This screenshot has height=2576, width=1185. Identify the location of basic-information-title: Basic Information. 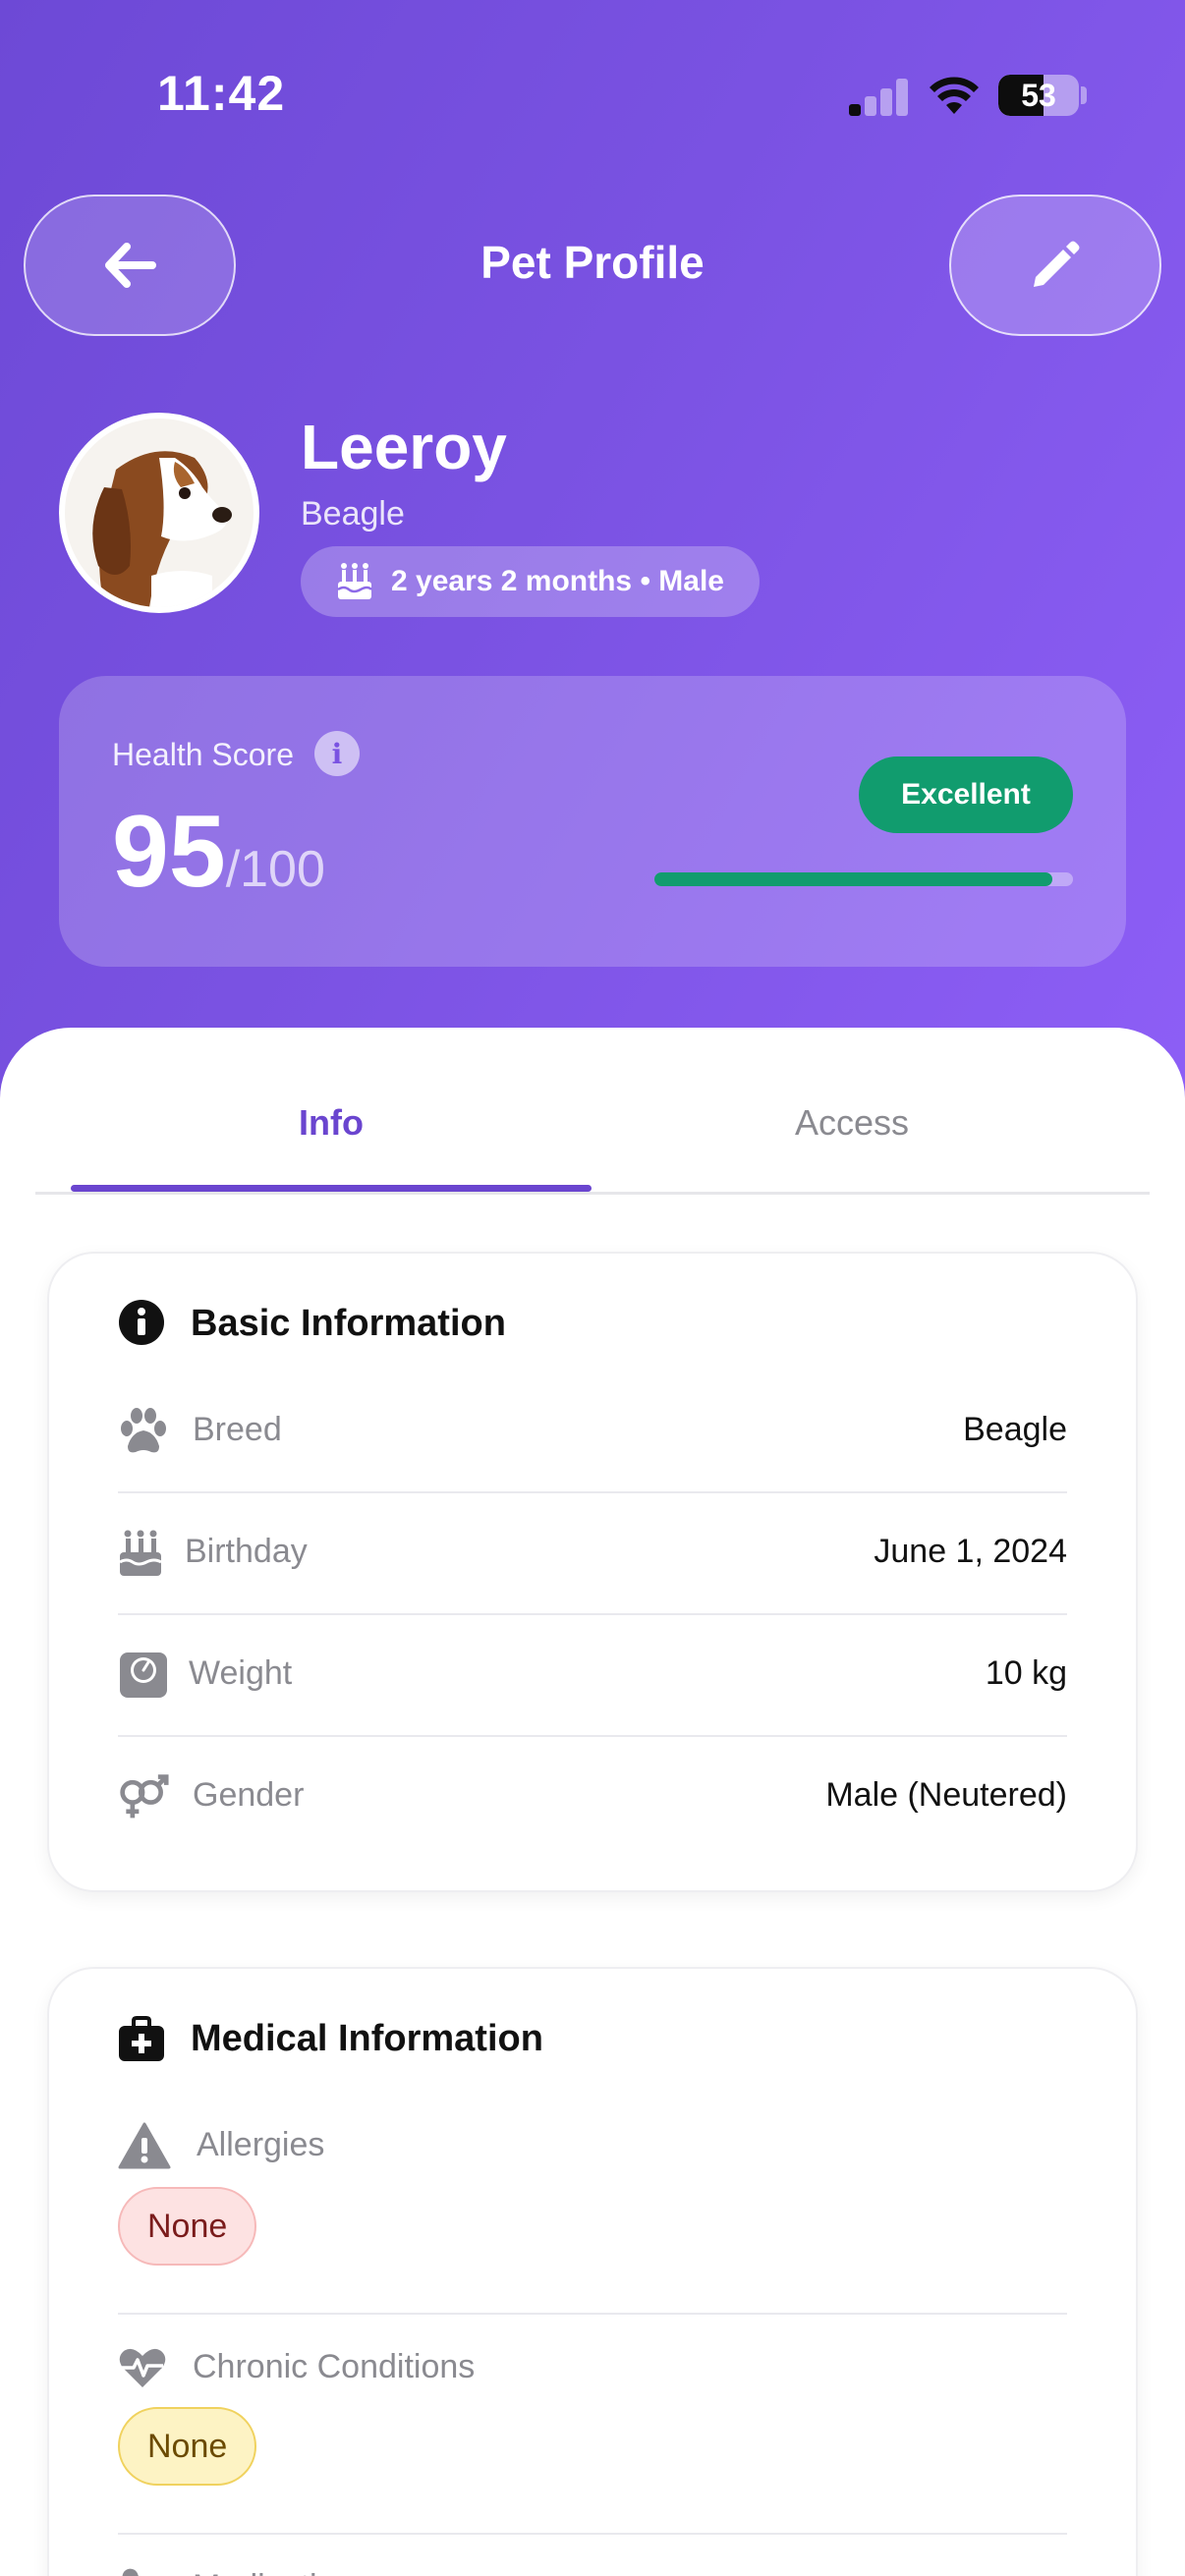
(349, 1323).